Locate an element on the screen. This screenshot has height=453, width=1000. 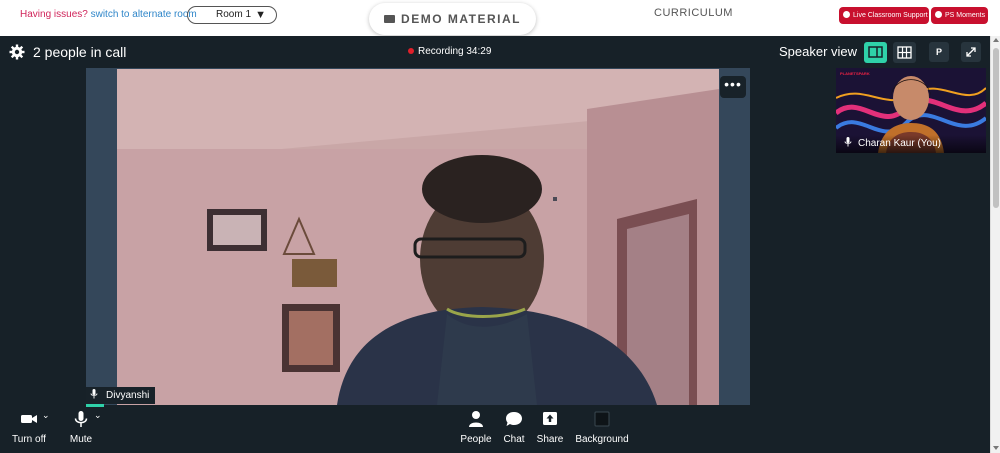
scroll-down-icon is located at coordinates (996, 448).